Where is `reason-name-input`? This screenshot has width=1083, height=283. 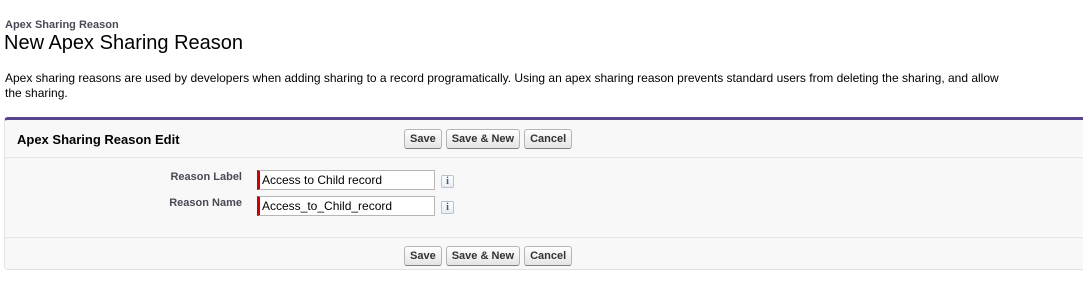
reason-name-input is located at coordinates (346, 206).